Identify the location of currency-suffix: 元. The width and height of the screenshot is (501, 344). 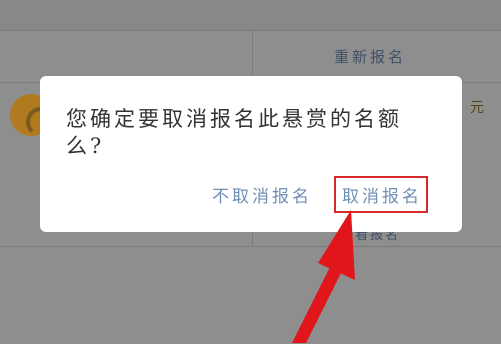
(477, 108).